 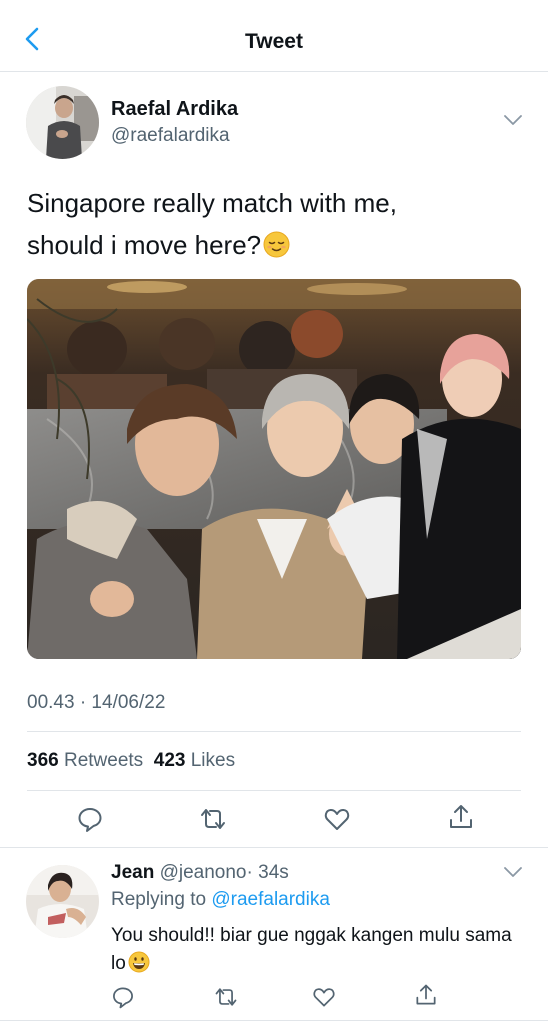 I want to click on top-bar: Tweet, so click(x=274, y=36).